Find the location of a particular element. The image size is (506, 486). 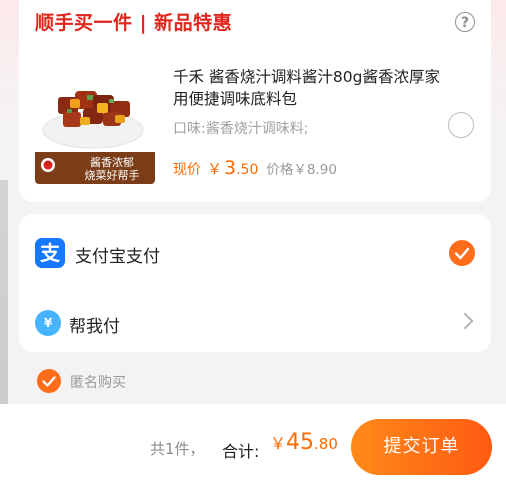

now-price-currency: ￥ is located at coordinates (215, 169).